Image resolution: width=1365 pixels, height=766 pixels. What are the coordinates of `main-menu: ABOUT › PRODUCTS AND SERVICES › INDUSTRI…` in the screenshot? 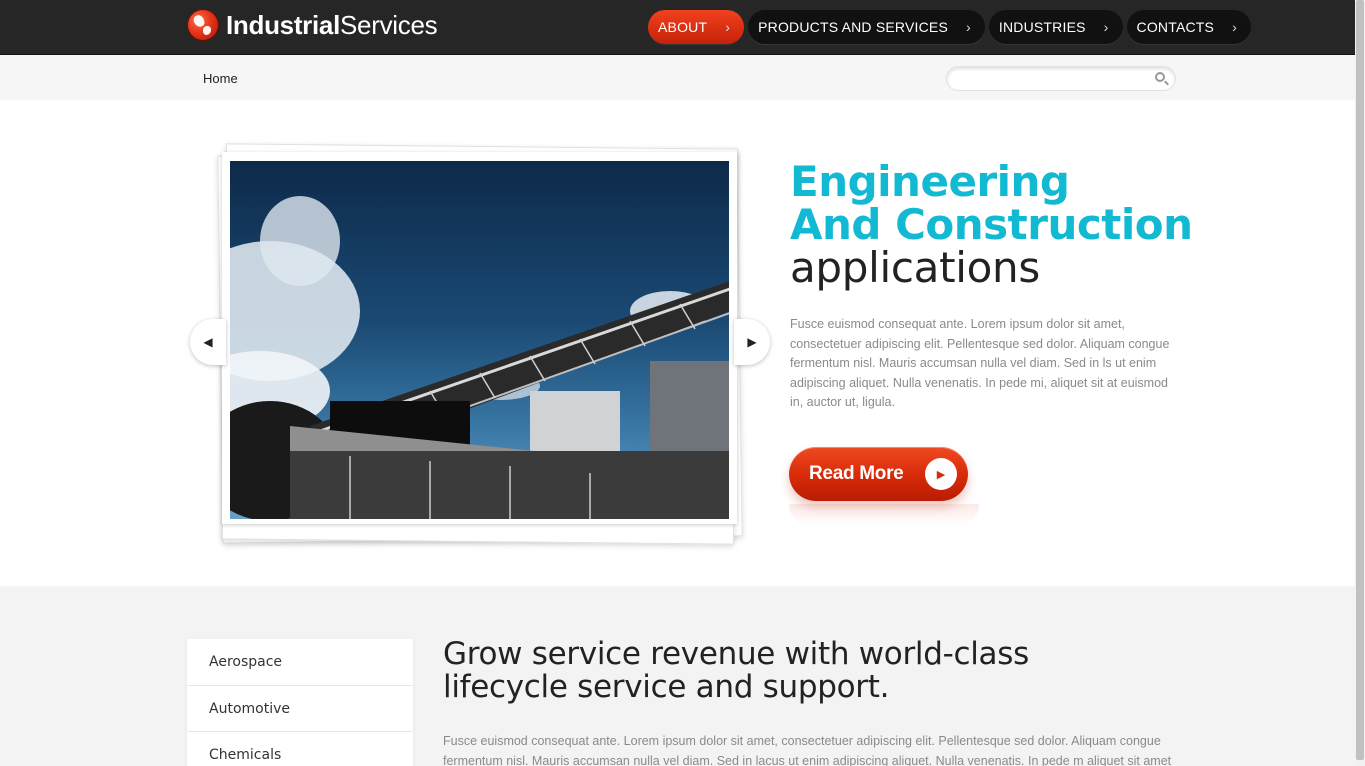 It's located at (949, 27).